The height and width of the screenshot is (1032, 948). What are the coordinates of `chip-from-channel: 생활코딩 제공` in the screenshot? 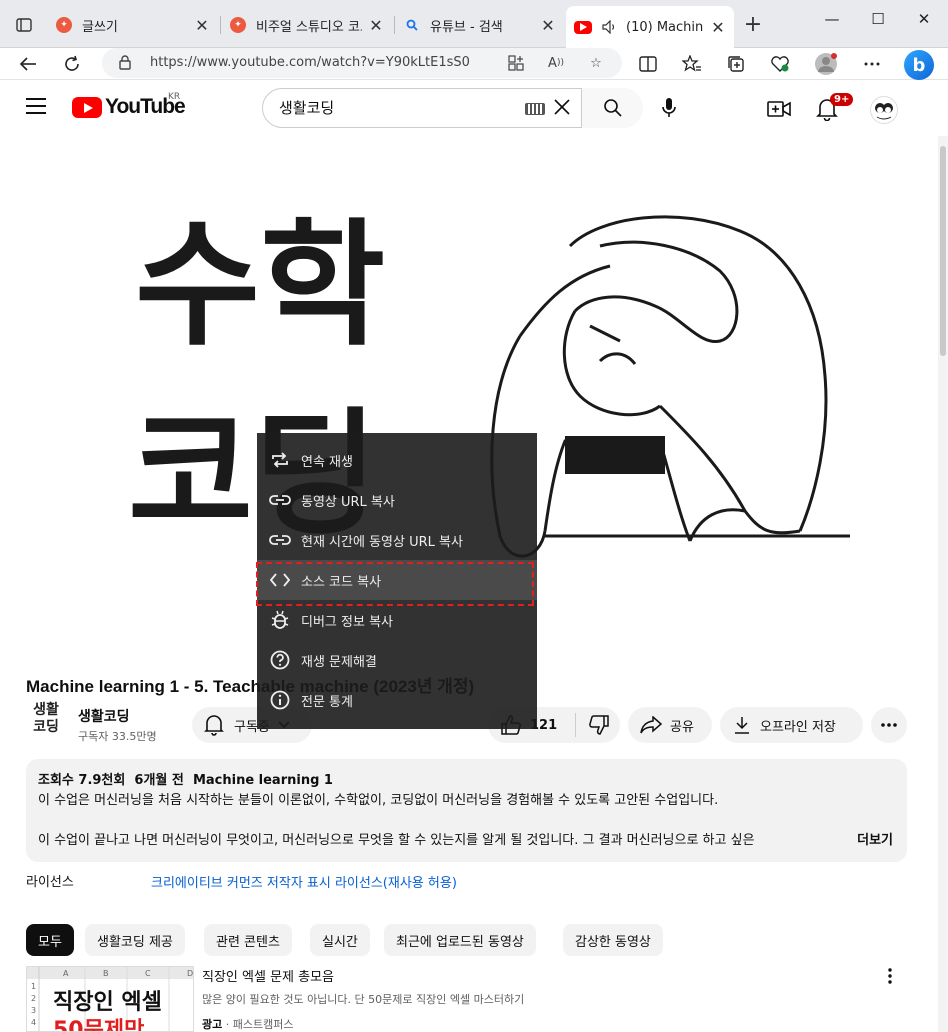 It's located at (135, 940).